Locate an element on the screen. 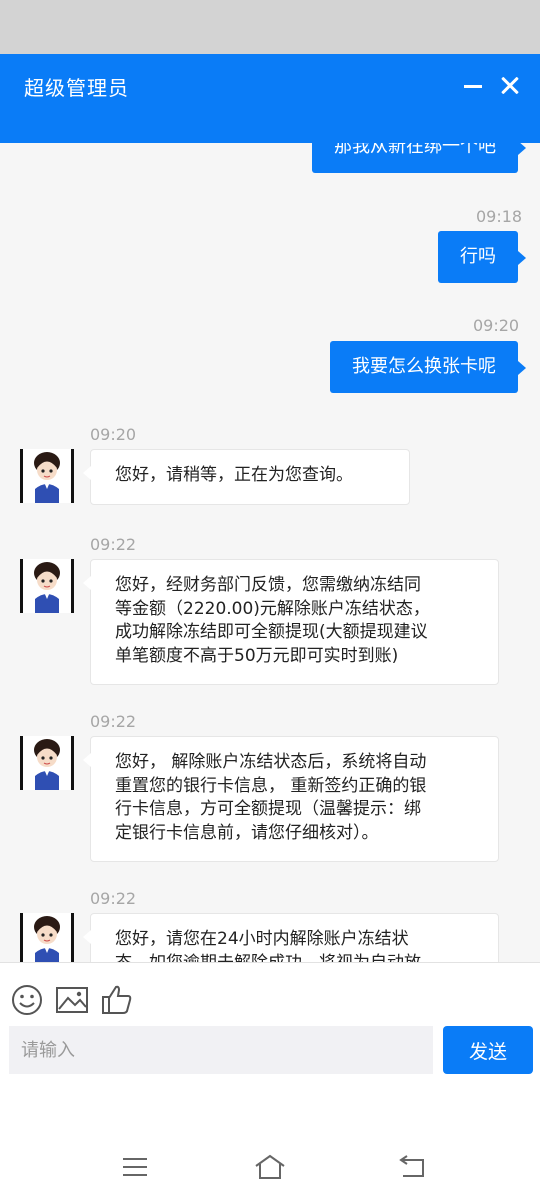 The width and height of the screenshot is (540, 1200). send-button: 发送 is located at coordinates (488, 1050).